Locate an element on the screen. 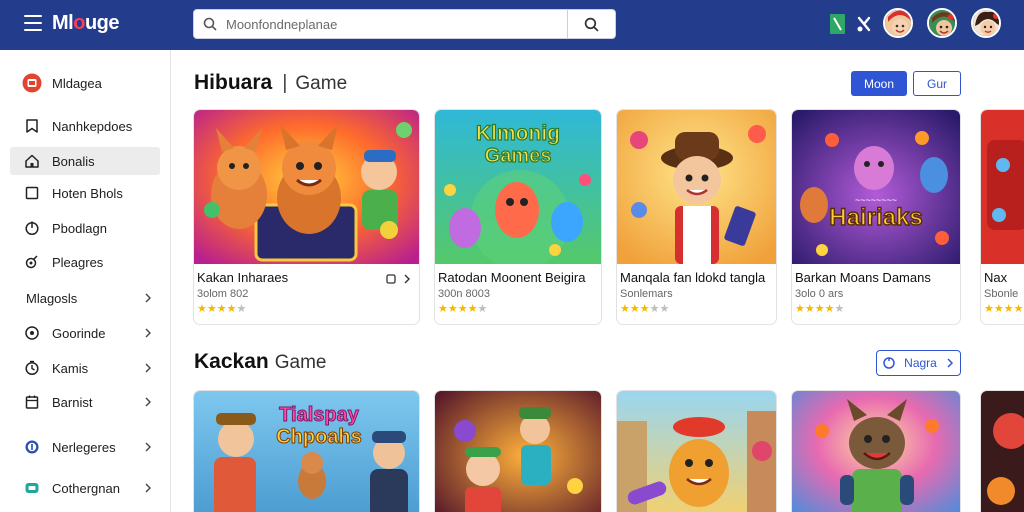 Image resolution: width=1024 pixels, height=512 pixels. sidebar-item-label: Mldagea is located at coordinates (77, 83).